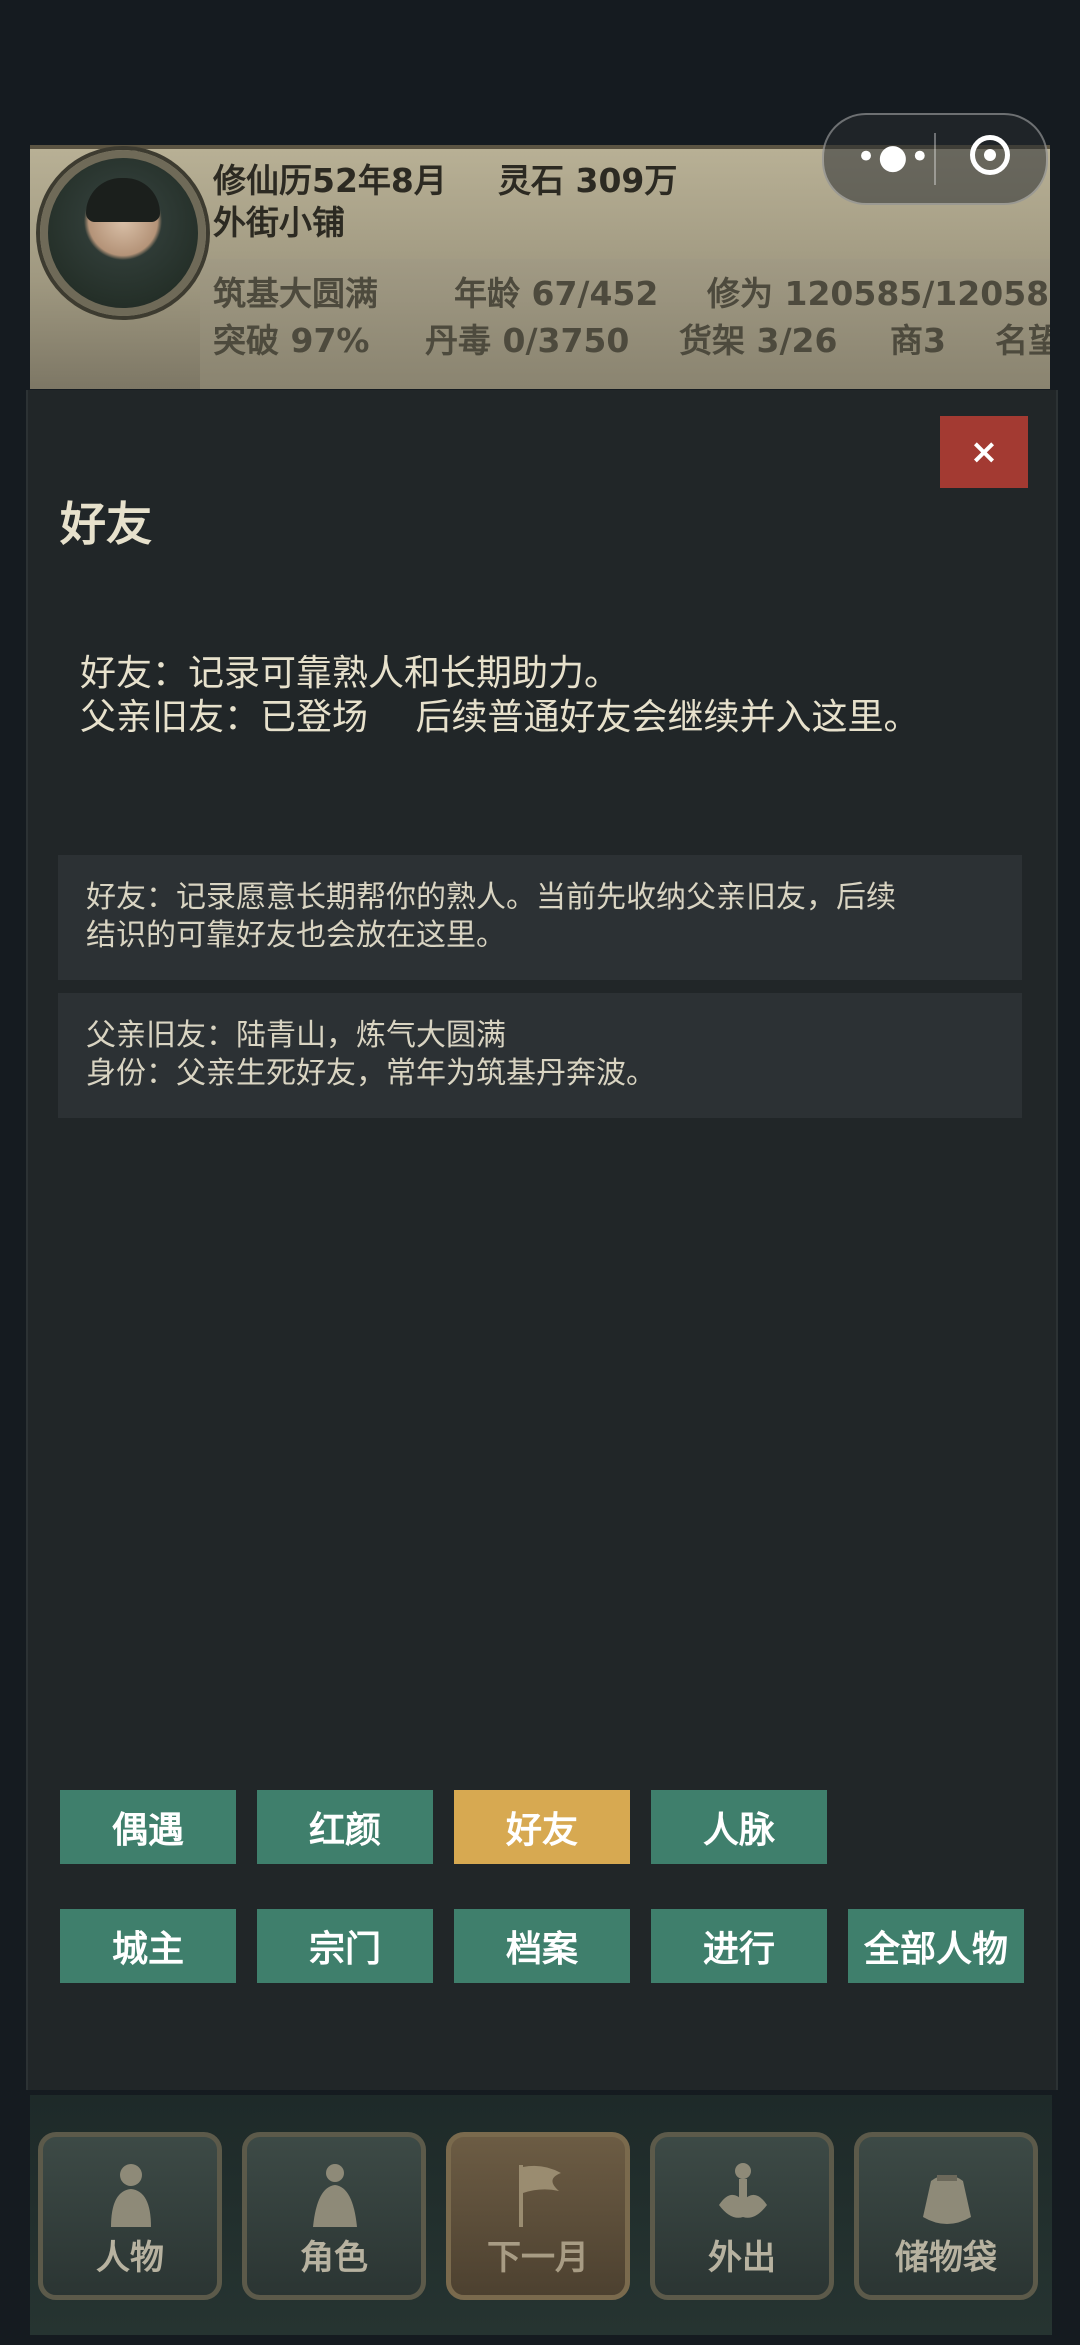 This screenshot has height=2345, width=1080. What do you see at coordinates (443, 1827) in the screenshot?
I see `category-tabs-row-1: 偶遇 红颜 好友 人脉` at bounding box center [443, 1827].